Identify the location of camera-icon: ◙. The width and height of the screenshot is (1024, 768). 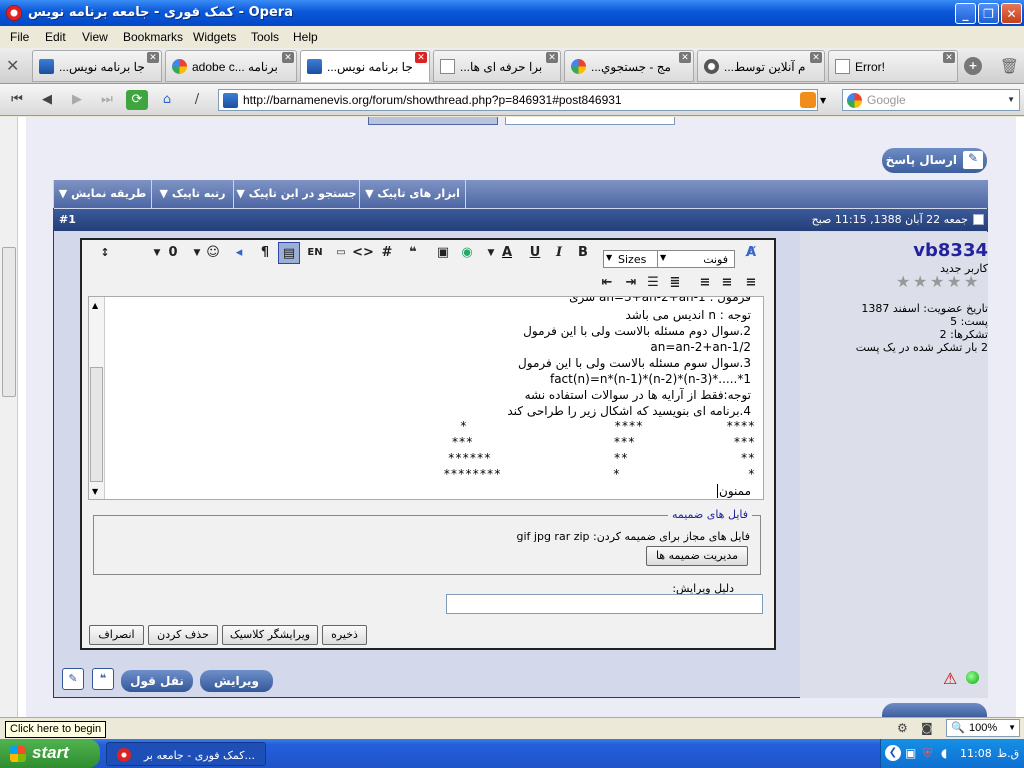
(927, 728).